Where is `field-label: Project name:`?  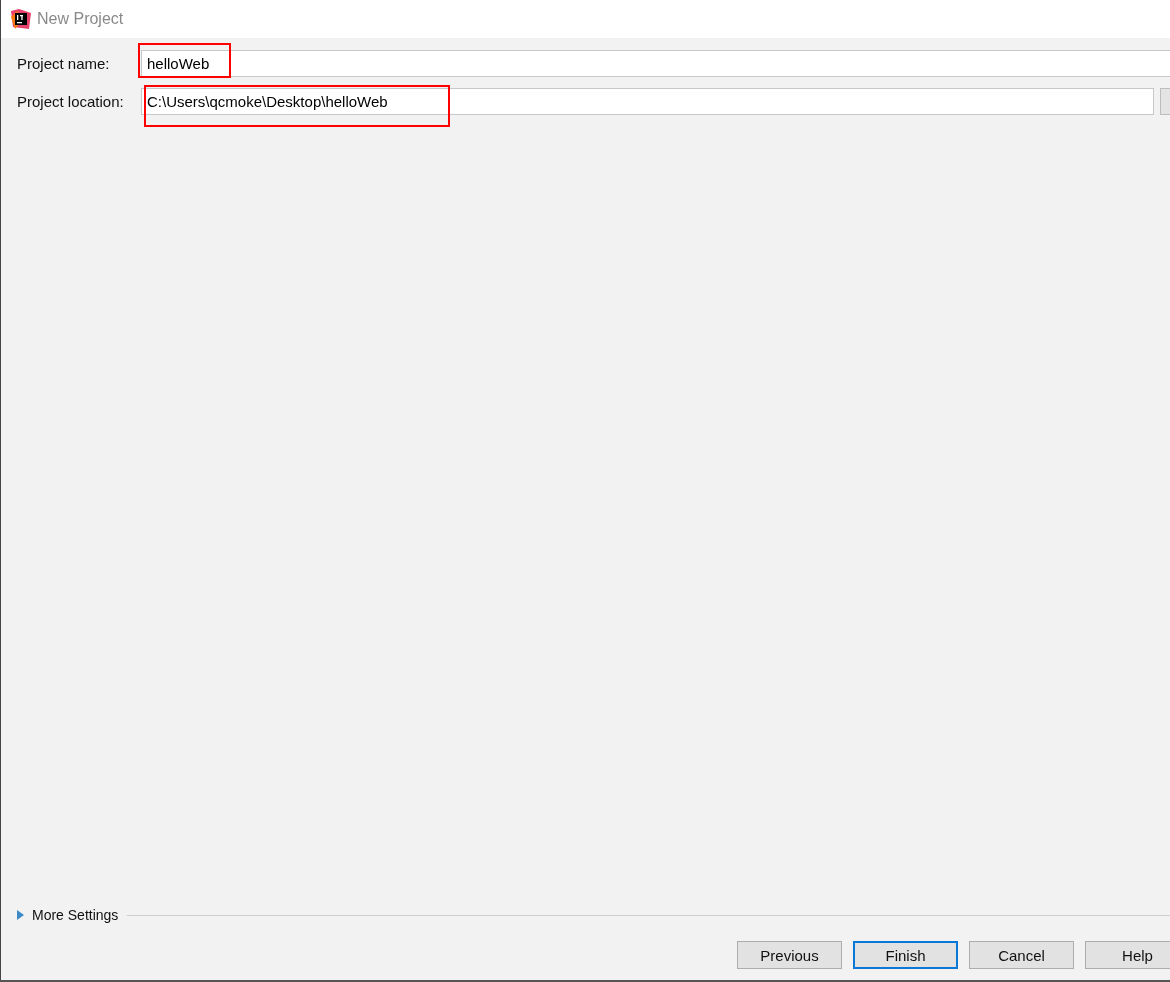 field-label: Project name: is located at coordinates (63, 63).